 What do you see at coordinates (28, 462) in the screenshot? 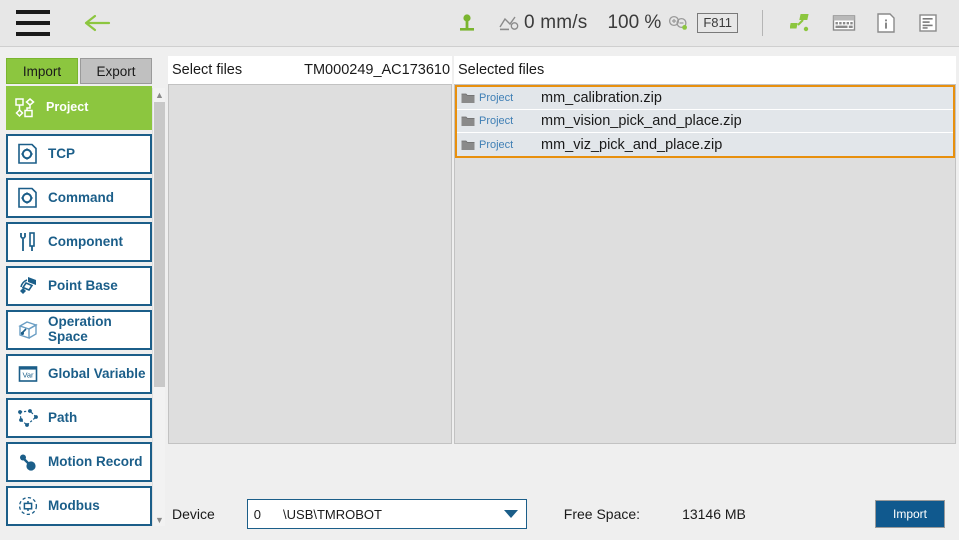
I see `motion-record-icon` at bounding box center [28, 462].